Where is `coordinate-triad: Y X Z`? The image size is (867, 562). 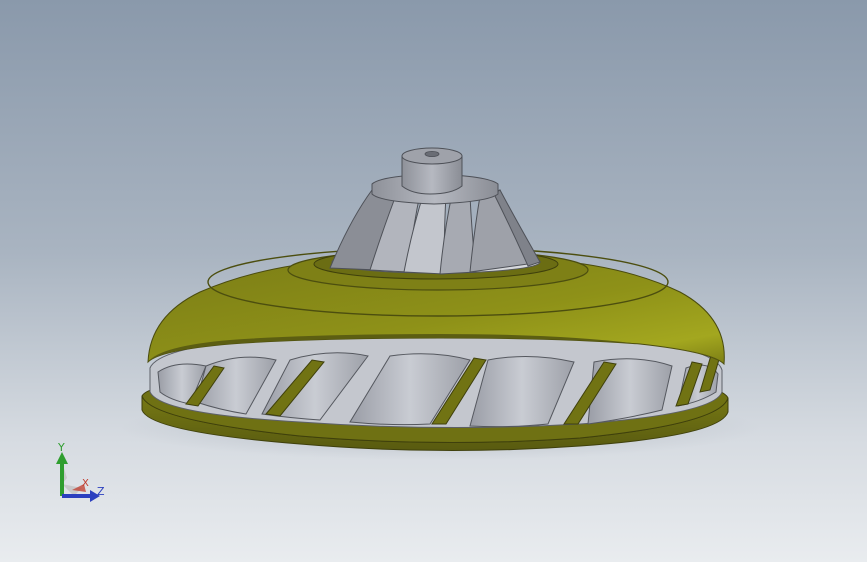
coordinate-triad: Y X Z is located at coordinates (79, 474).